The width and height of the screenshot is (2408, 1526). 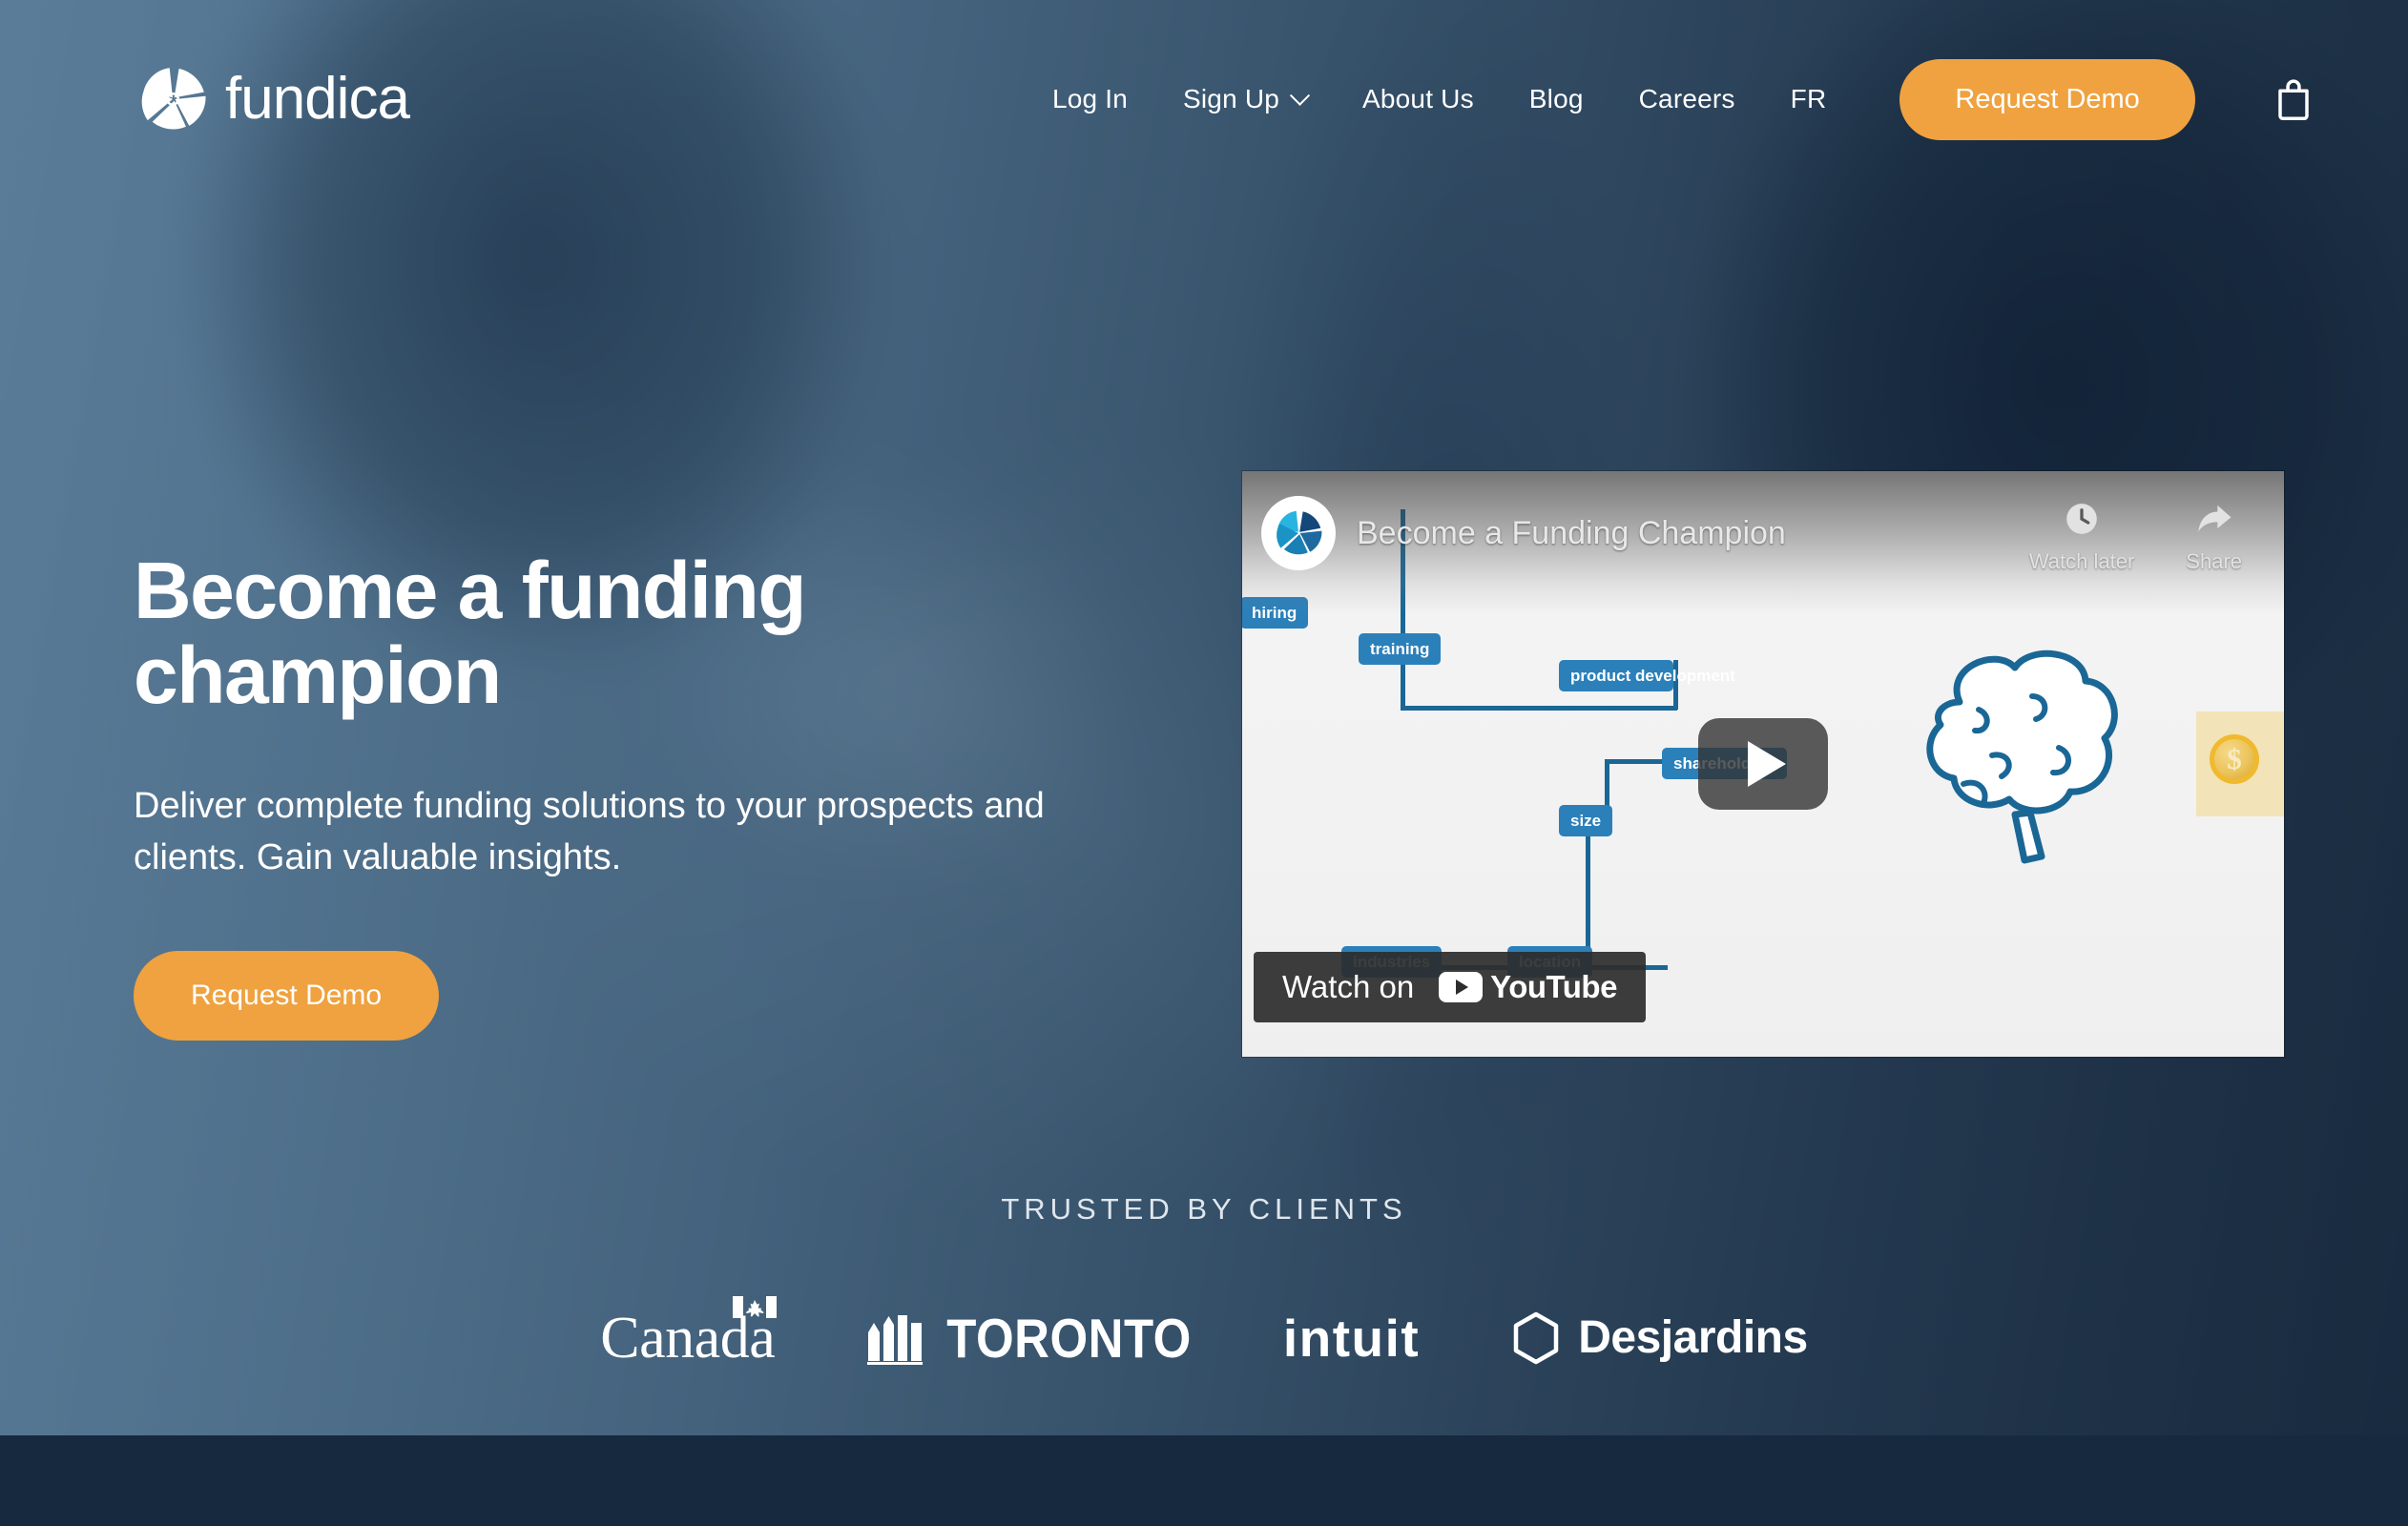 What do you see at coordinates (1204, 1332) in the screenshot?
I see `client-logo-row: Canada TORONTO intuit Desjardins` at bounding box center [1204, 1332].